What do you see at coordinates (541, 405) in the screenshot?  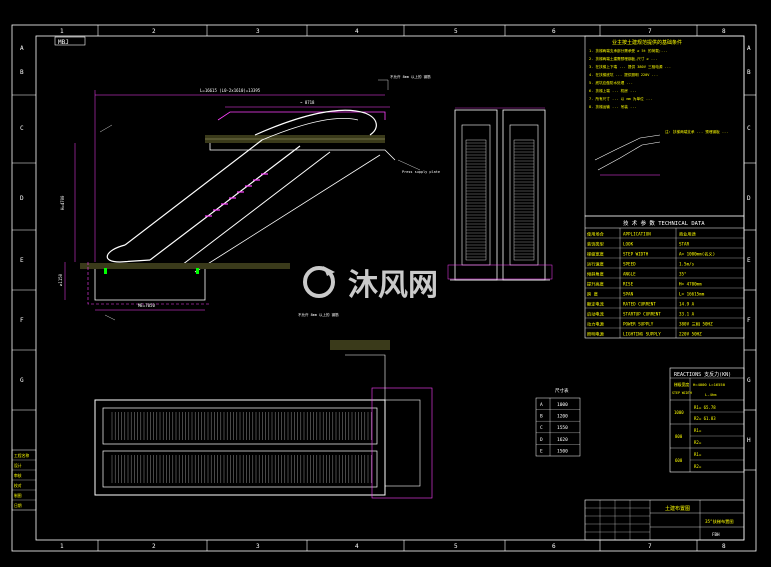 I see `width-row-key: A` at bounding box center [541, 405].